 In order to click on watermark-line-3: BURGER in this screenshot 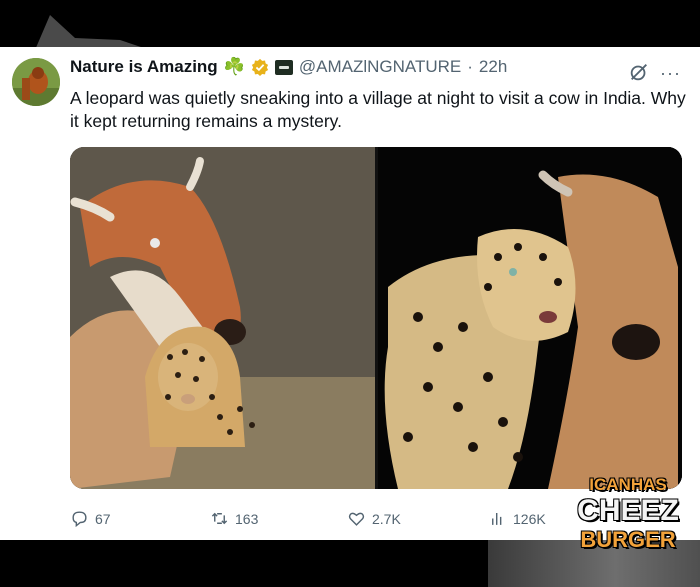, I will do `click(628, 539)`.